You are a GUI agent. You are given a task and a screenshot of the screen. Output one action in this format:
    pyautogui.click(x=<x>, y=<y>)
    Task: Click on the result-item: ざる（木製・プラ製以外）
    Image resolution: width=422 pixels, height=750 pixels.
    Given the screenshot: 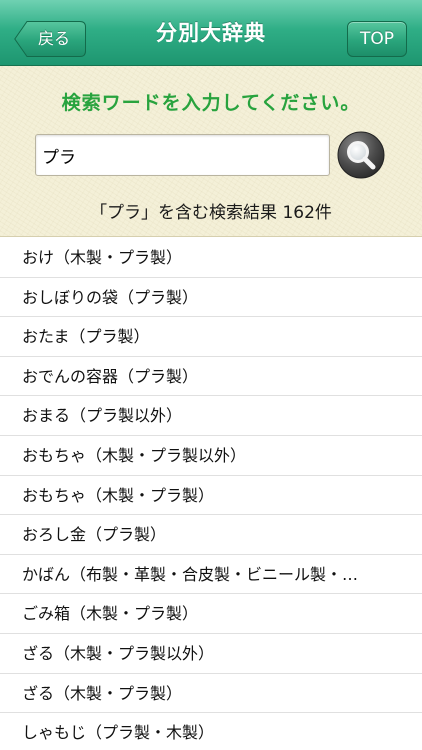 What is the action you would take?
    pyautogui.click(x=211, y=654)
    